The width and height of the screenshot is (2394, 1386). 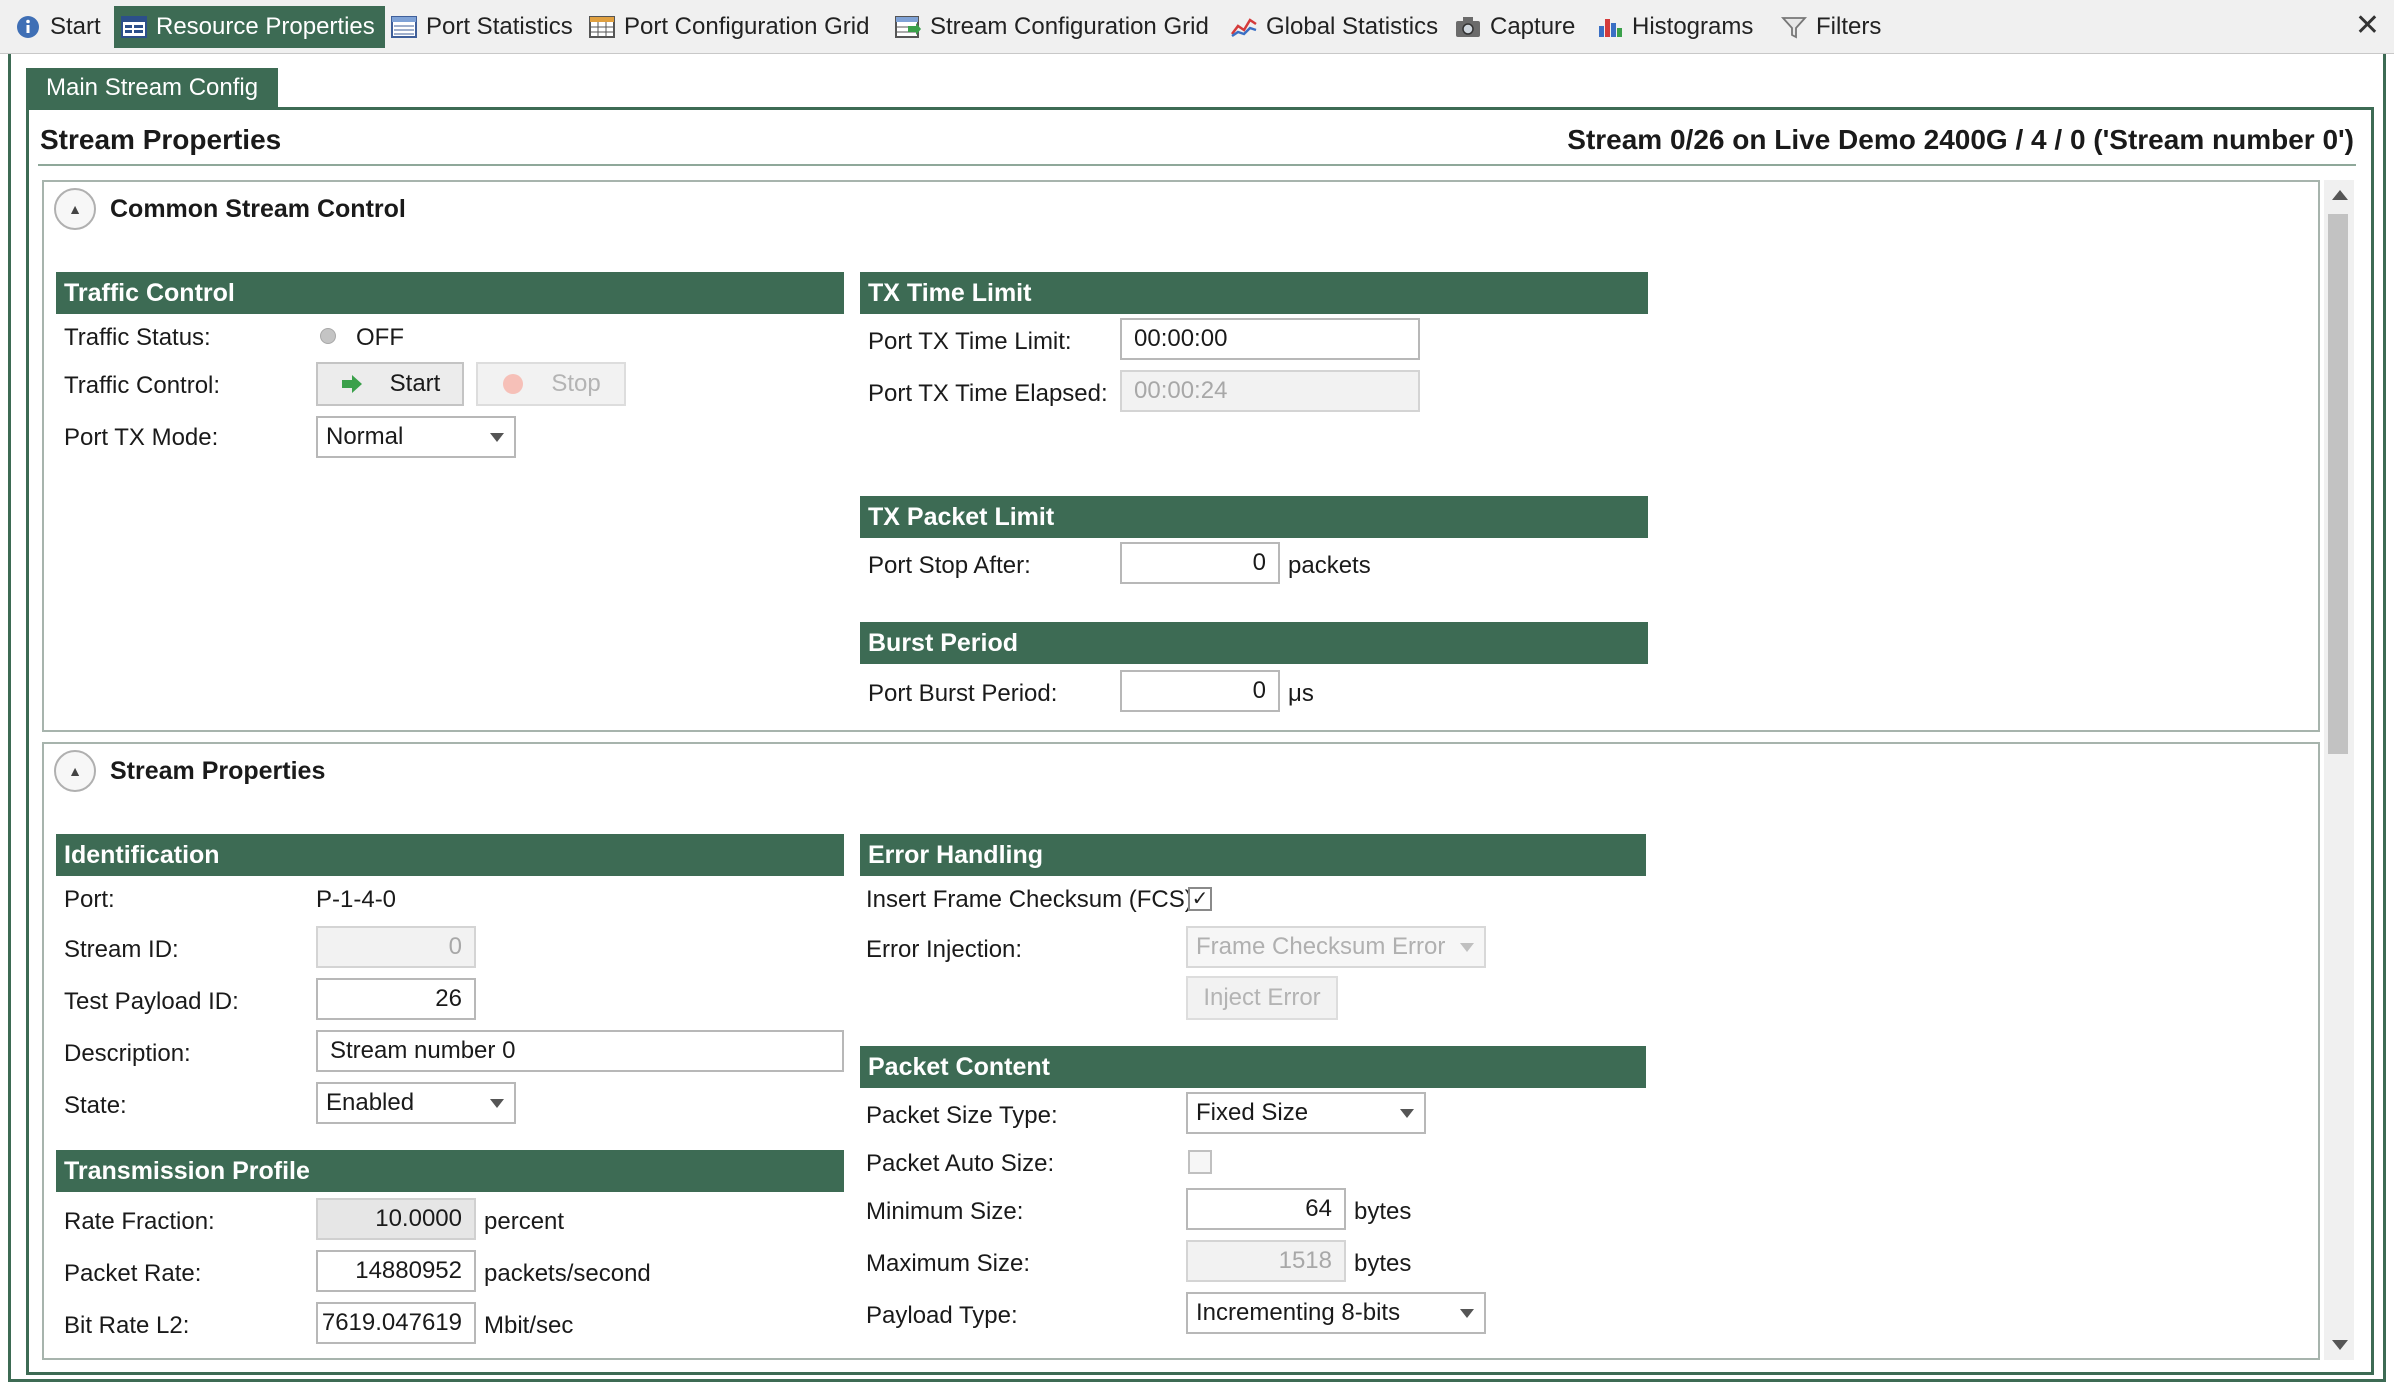 What do you see at coordinates (2367, 25) in the screenshot?
I see `close-icon: ✕` at bounding box center [2367, 25].